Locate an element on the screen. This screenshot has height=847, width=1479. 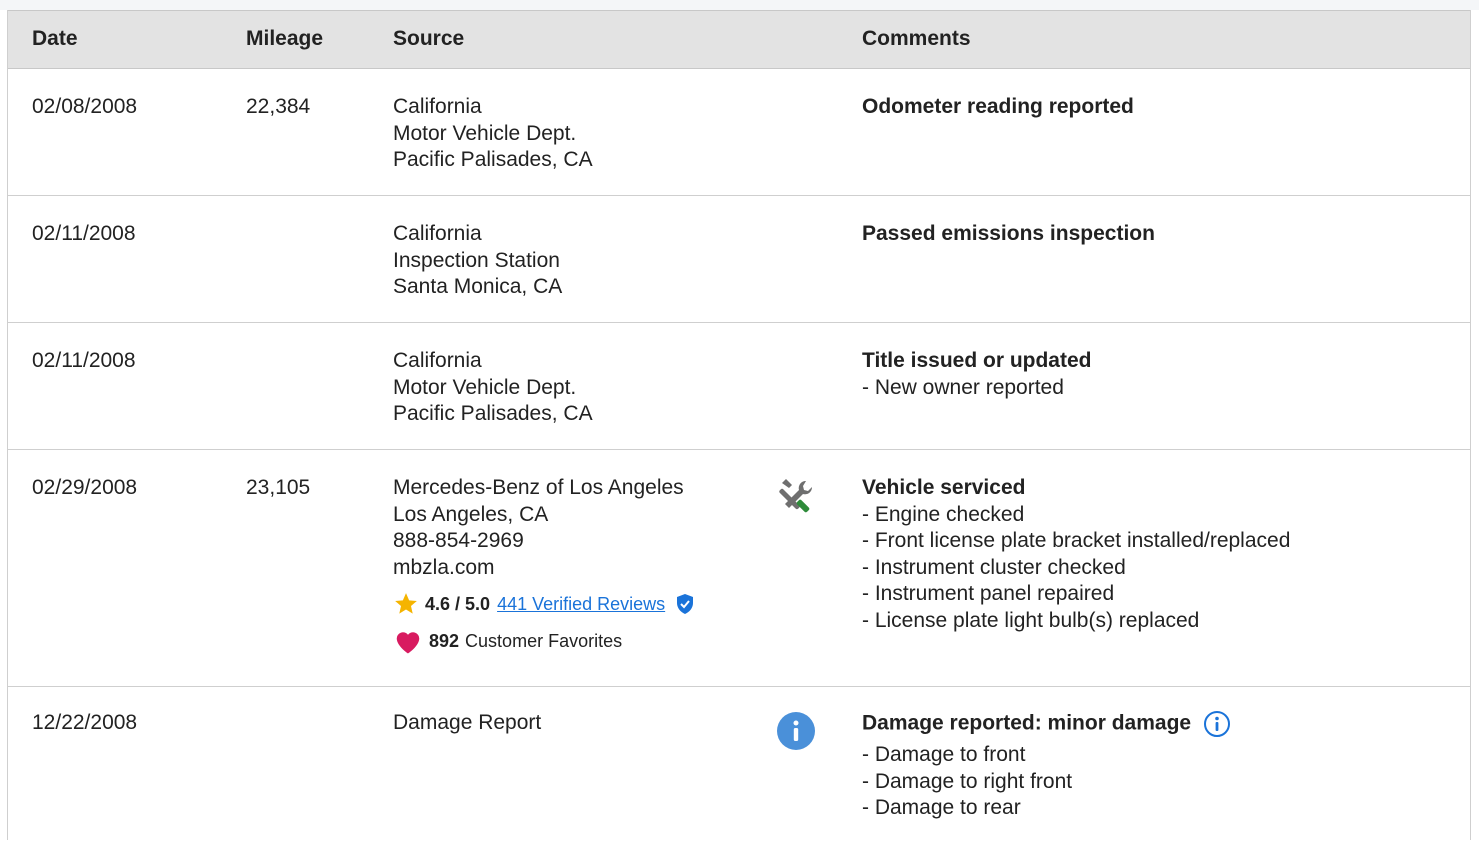
header-comments: Comments is located at coordinates (916, 38).